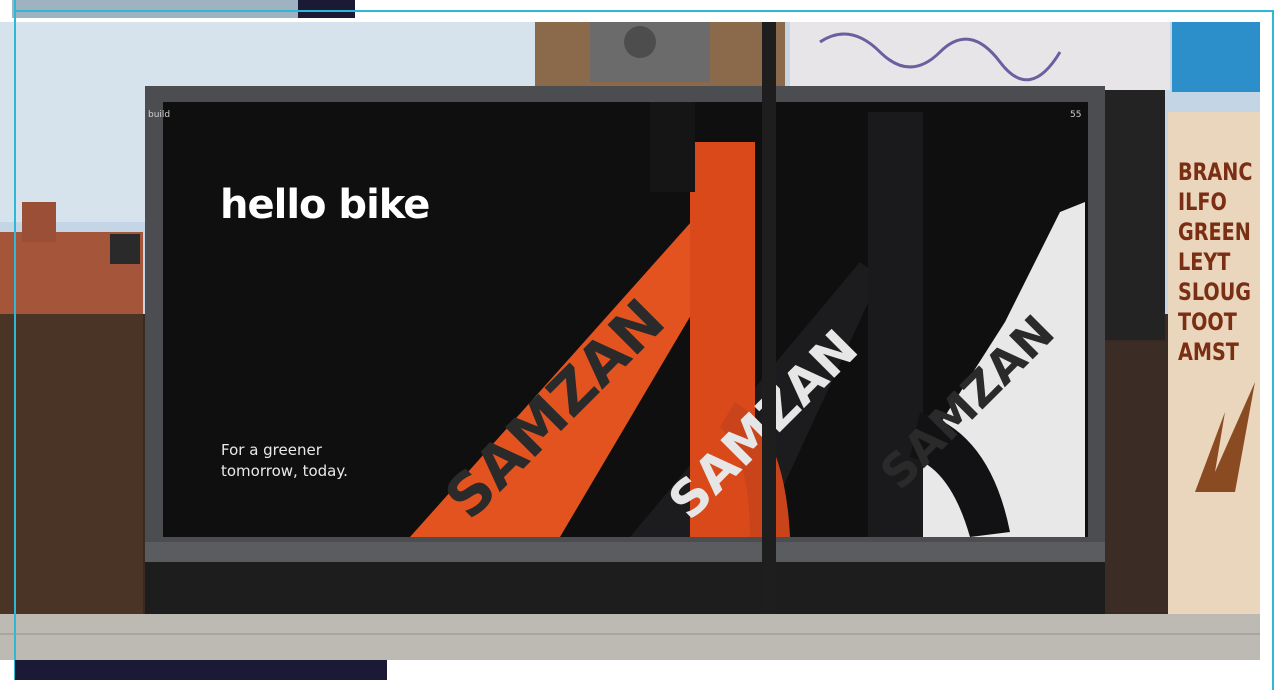  Describe the element at coordinates (672, 147) in the screenshot. I see `orange-bike-stem` at that location.